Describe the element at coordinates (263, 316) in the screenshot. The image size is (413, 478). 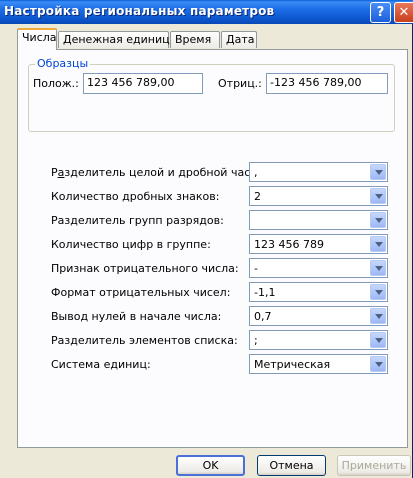
I see `leading-zeros-value: 0,7` at that location.